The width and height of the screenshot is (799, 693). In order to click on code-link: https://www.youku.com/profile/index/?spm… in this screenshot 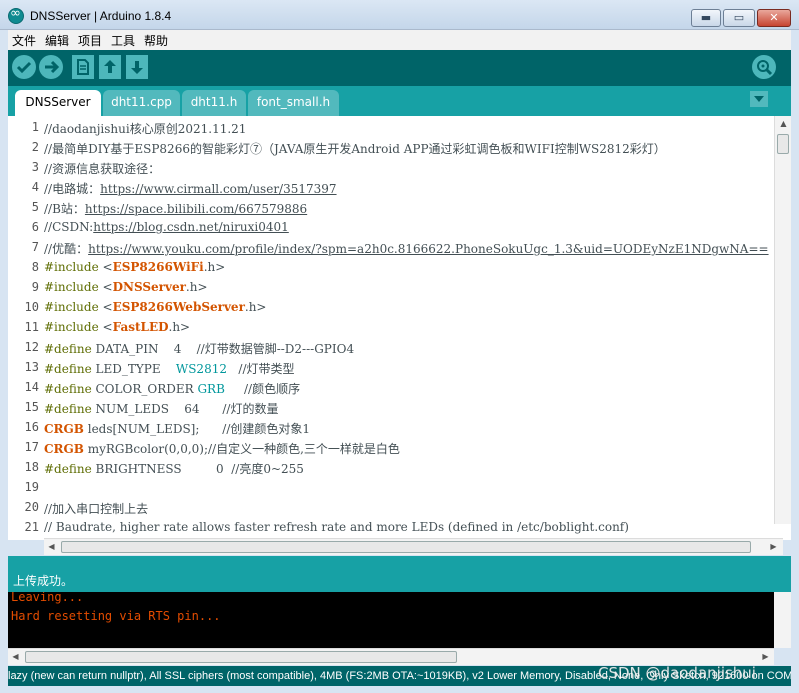, I will do `click(428, 249)`.